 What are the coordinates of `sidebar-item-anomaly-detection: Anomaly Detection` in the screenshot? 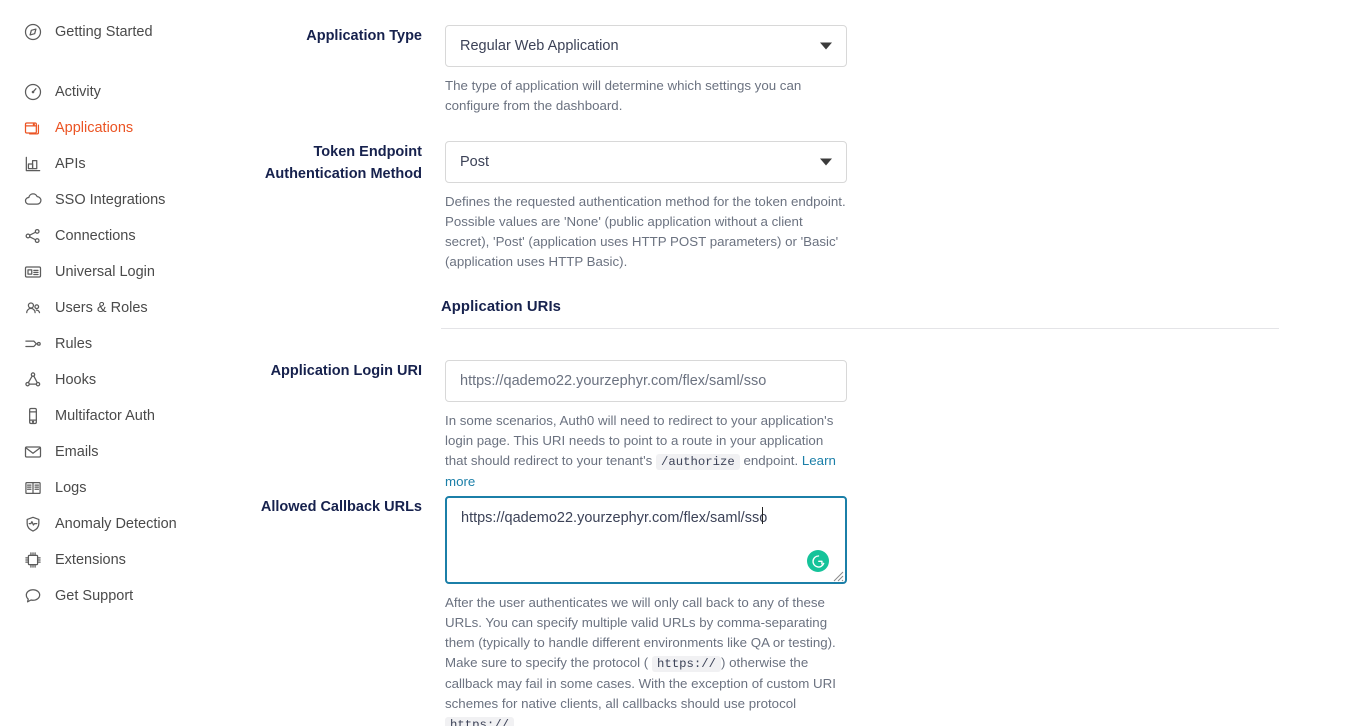 It's located at (110, 524).